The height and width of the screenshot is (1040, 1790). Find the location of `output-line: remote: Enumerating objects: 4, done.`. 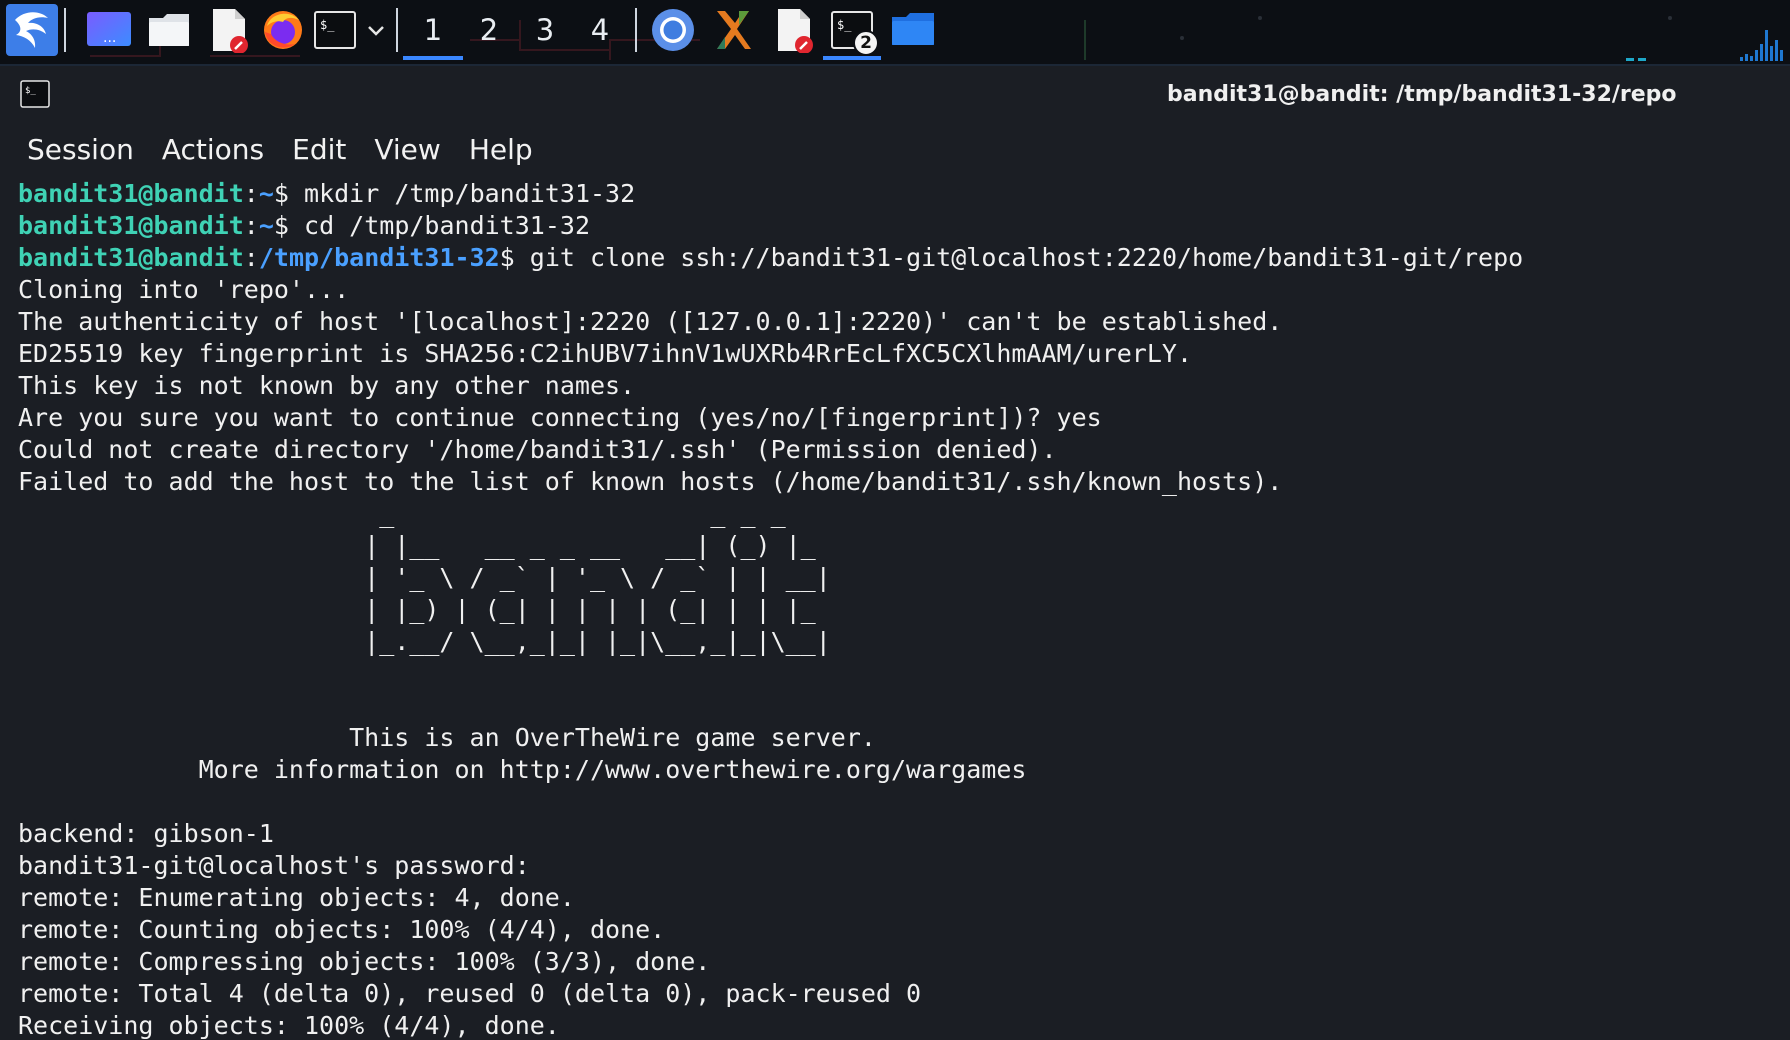

output-line: remote: Enumerating objects: 4, done. is located at coordinates (296, 897).